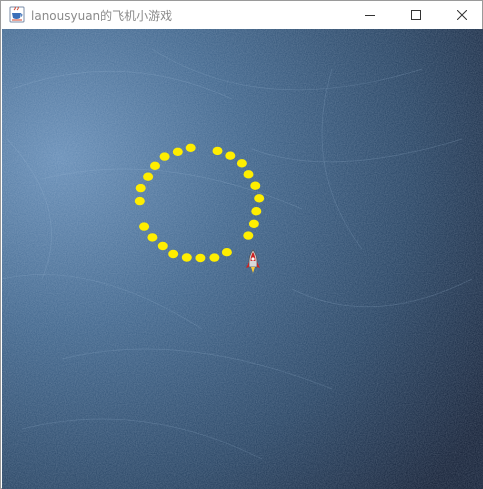 The image size is (483, 489). I want to click on close-icon, so click(462, 15).